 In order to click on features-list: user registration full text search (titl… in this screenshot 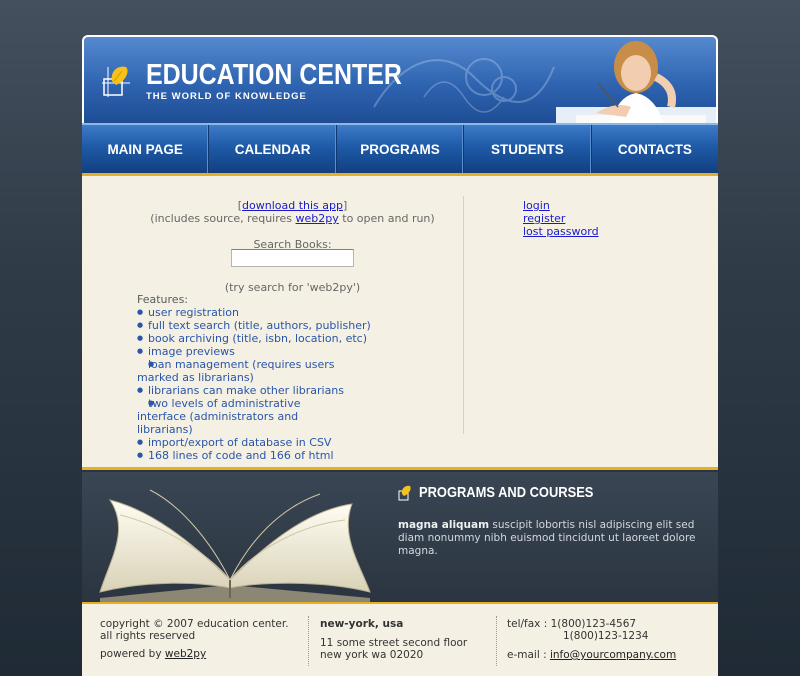, I will do `click(262, 384)`.